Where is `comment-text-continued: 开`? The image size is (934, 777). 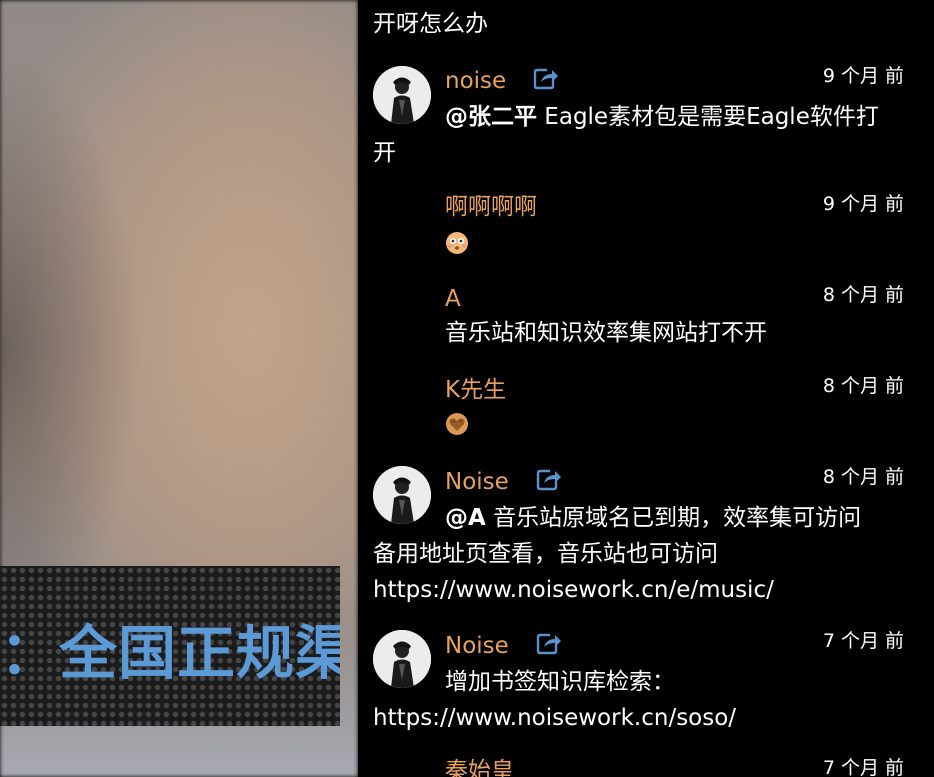 comment-text-continued: 开 is located at coordinates (384, 153).